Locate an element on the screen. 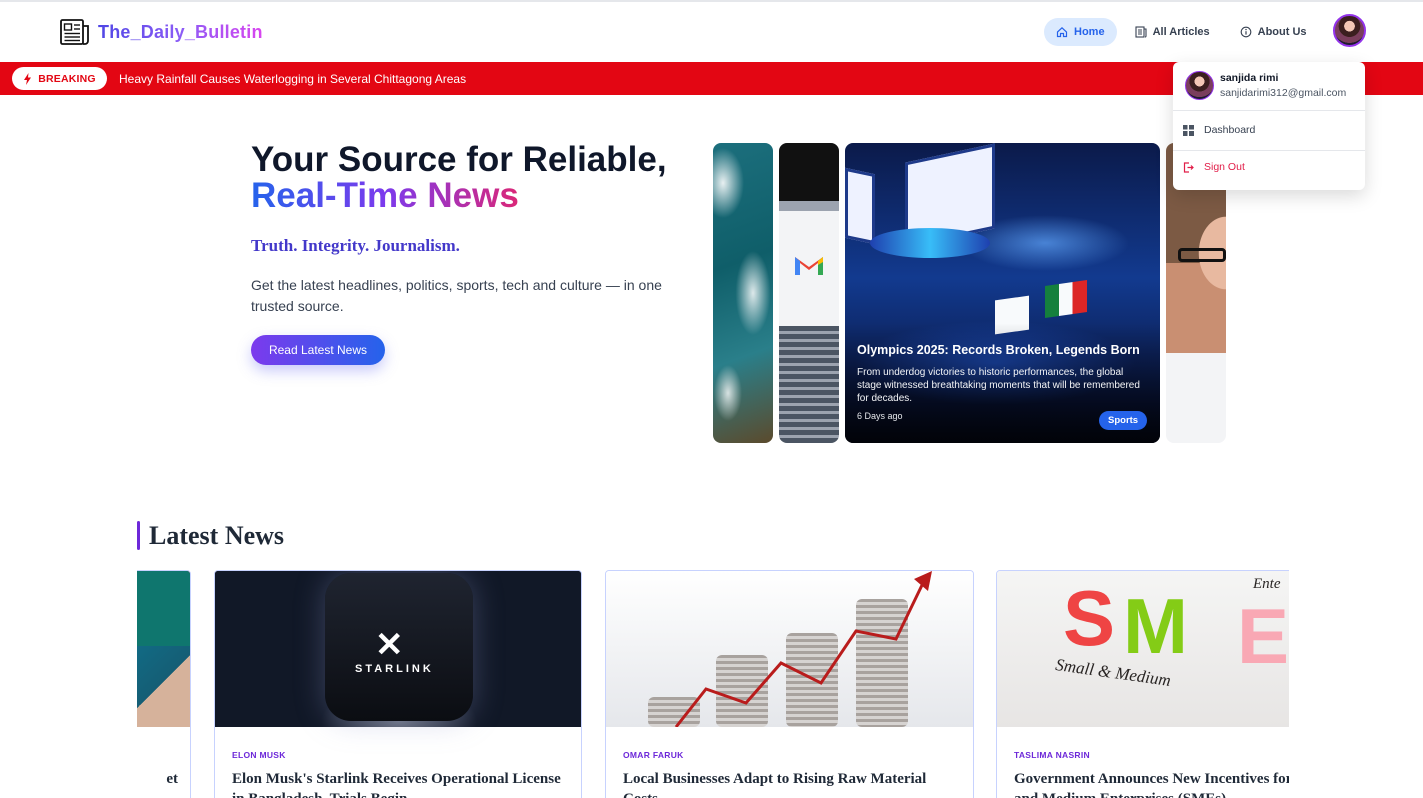 The height and width of the screenshot is (798, 1423). dashboard-icon is located at coordinates (1188, 130).